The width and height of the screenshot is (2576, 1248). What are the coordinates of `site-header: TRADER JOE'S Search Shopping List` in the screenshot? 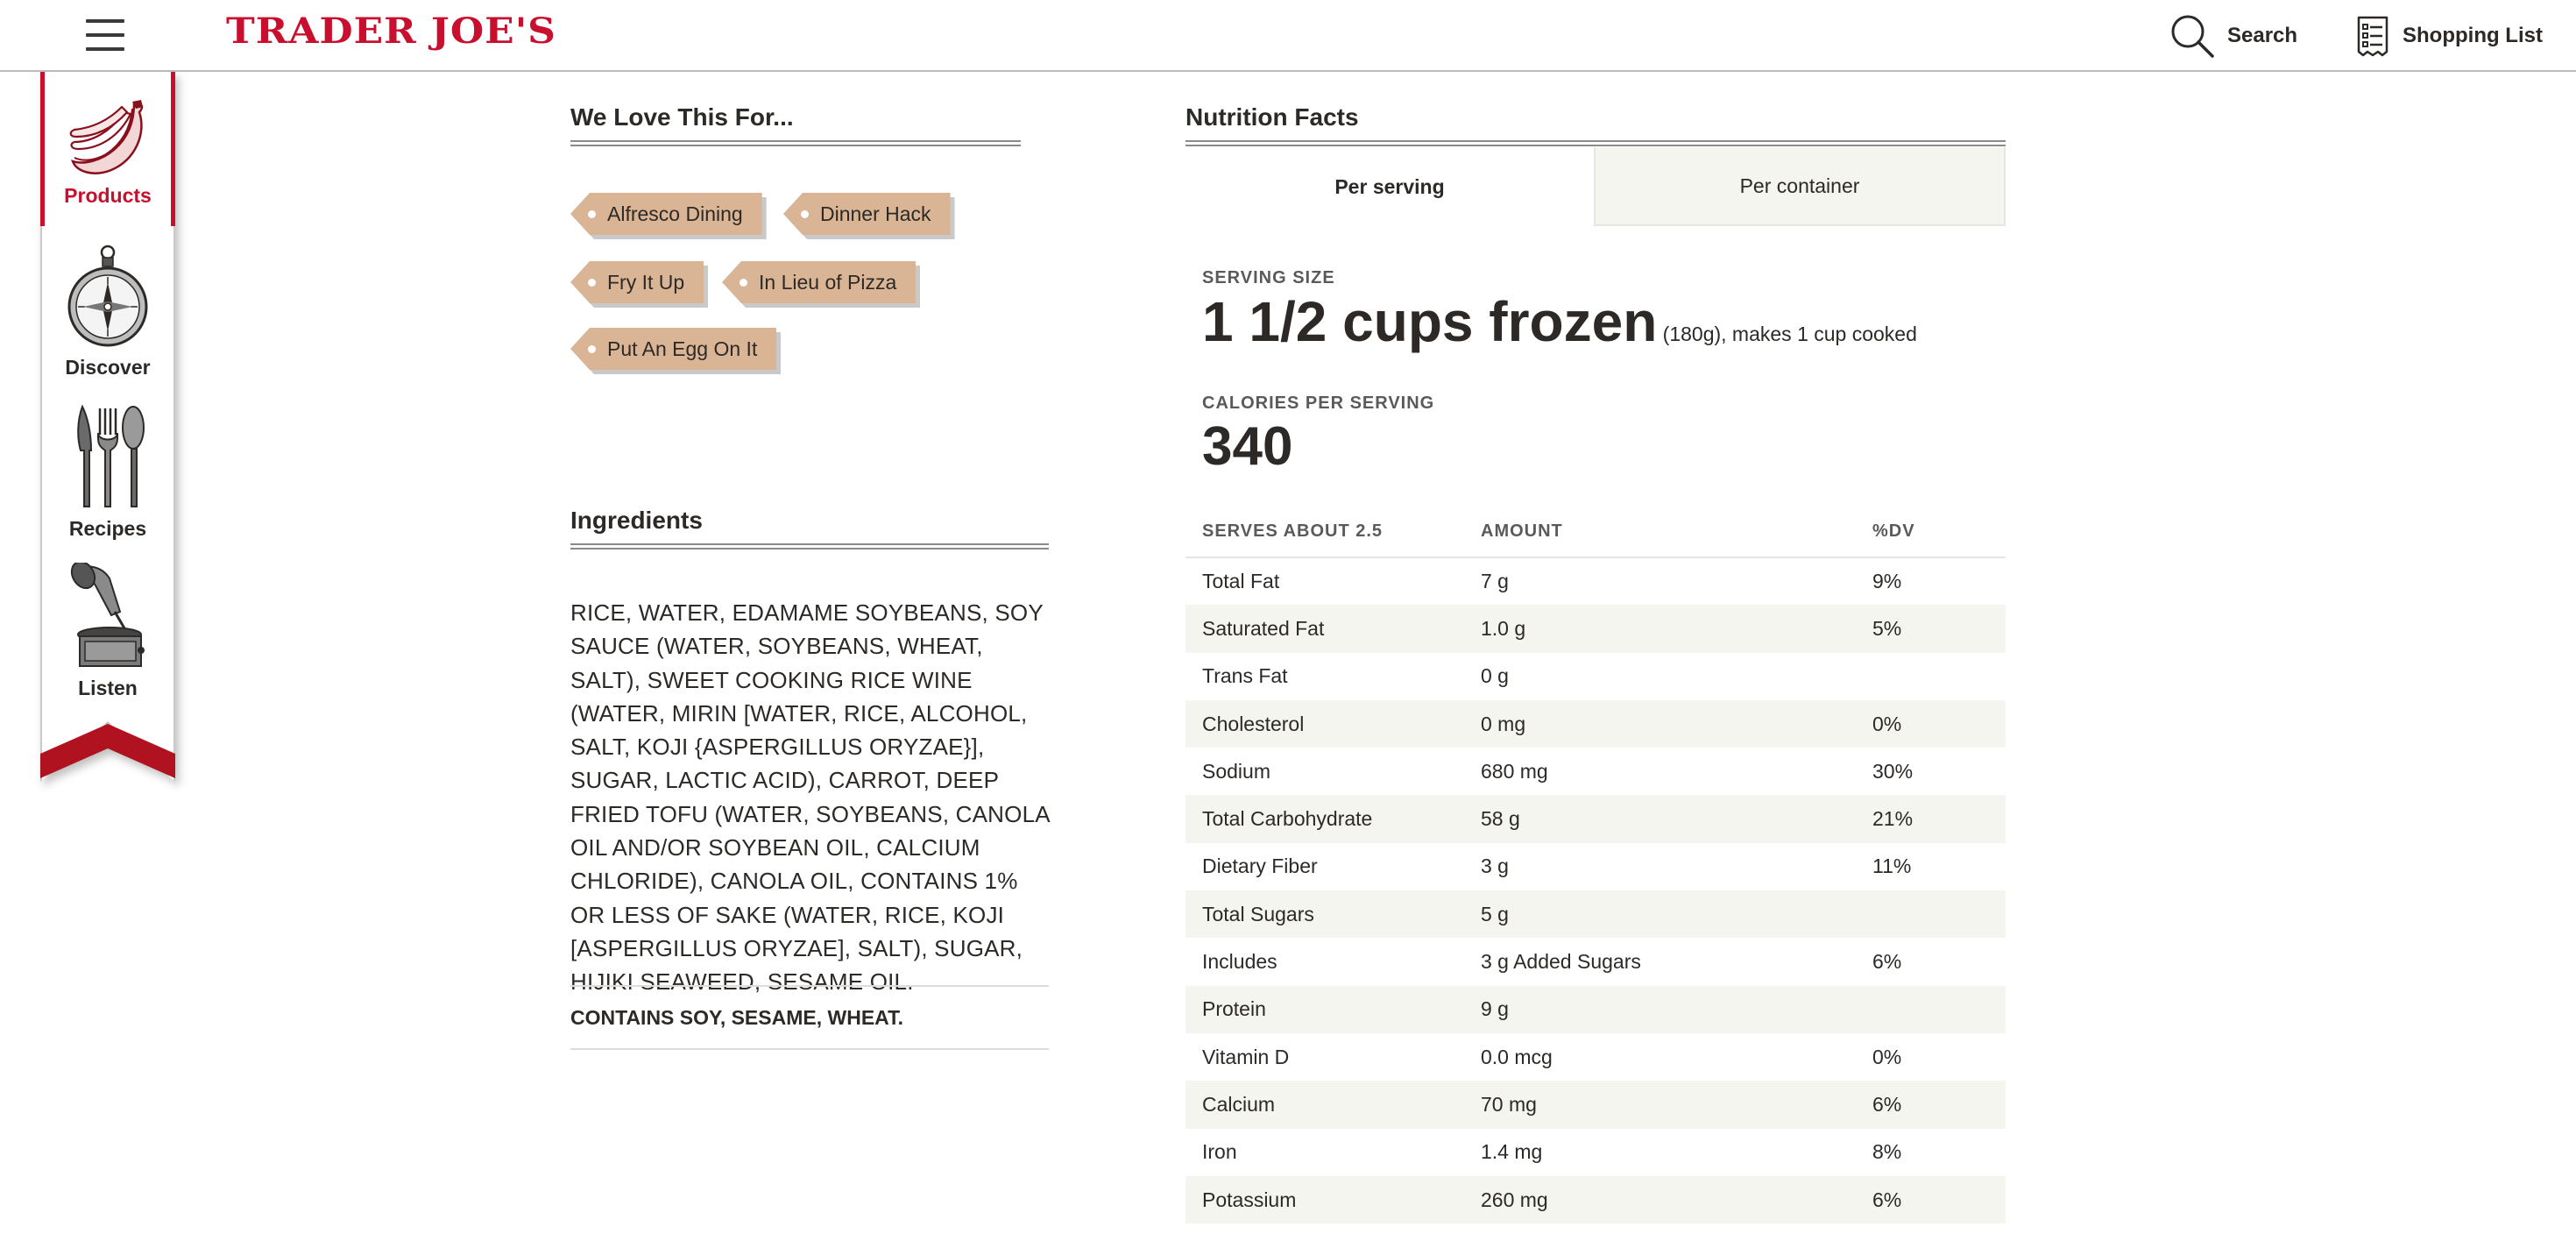 It's located at (1288, 36).